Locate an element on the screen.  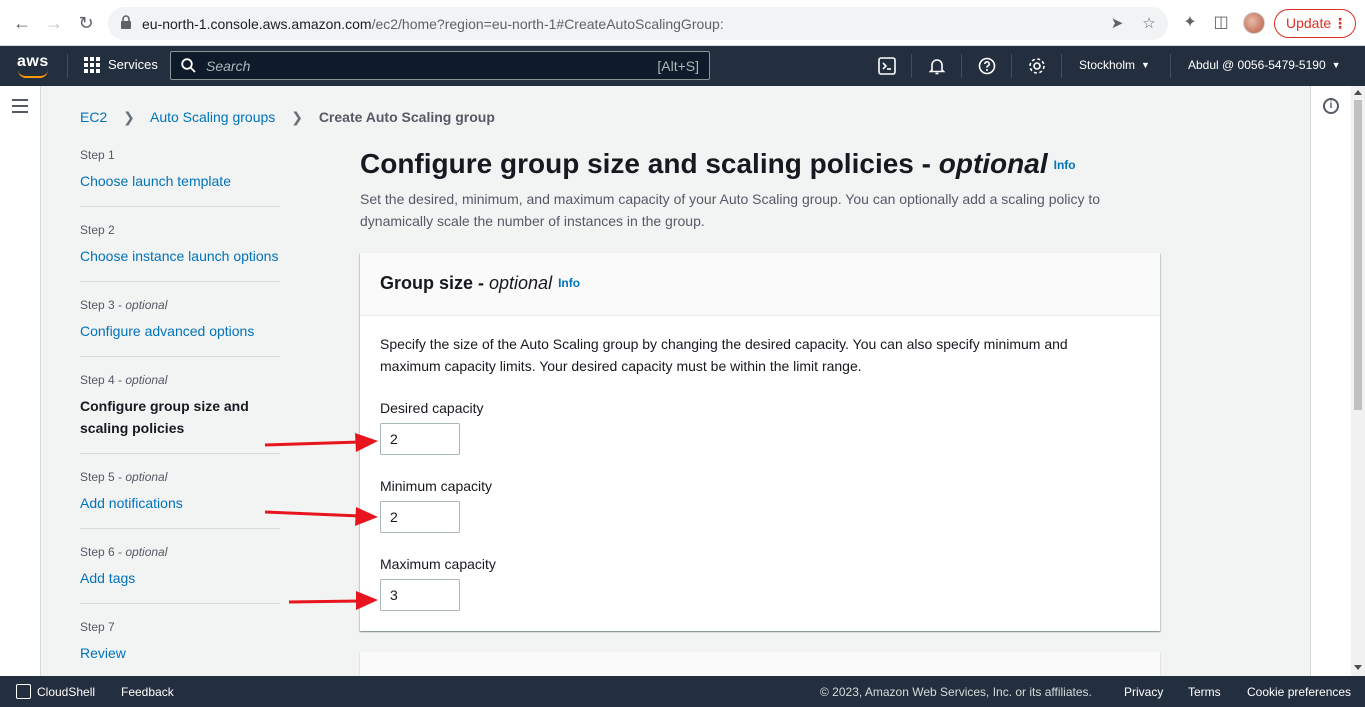
profile-avatar is located at coordinates (1254, 23).